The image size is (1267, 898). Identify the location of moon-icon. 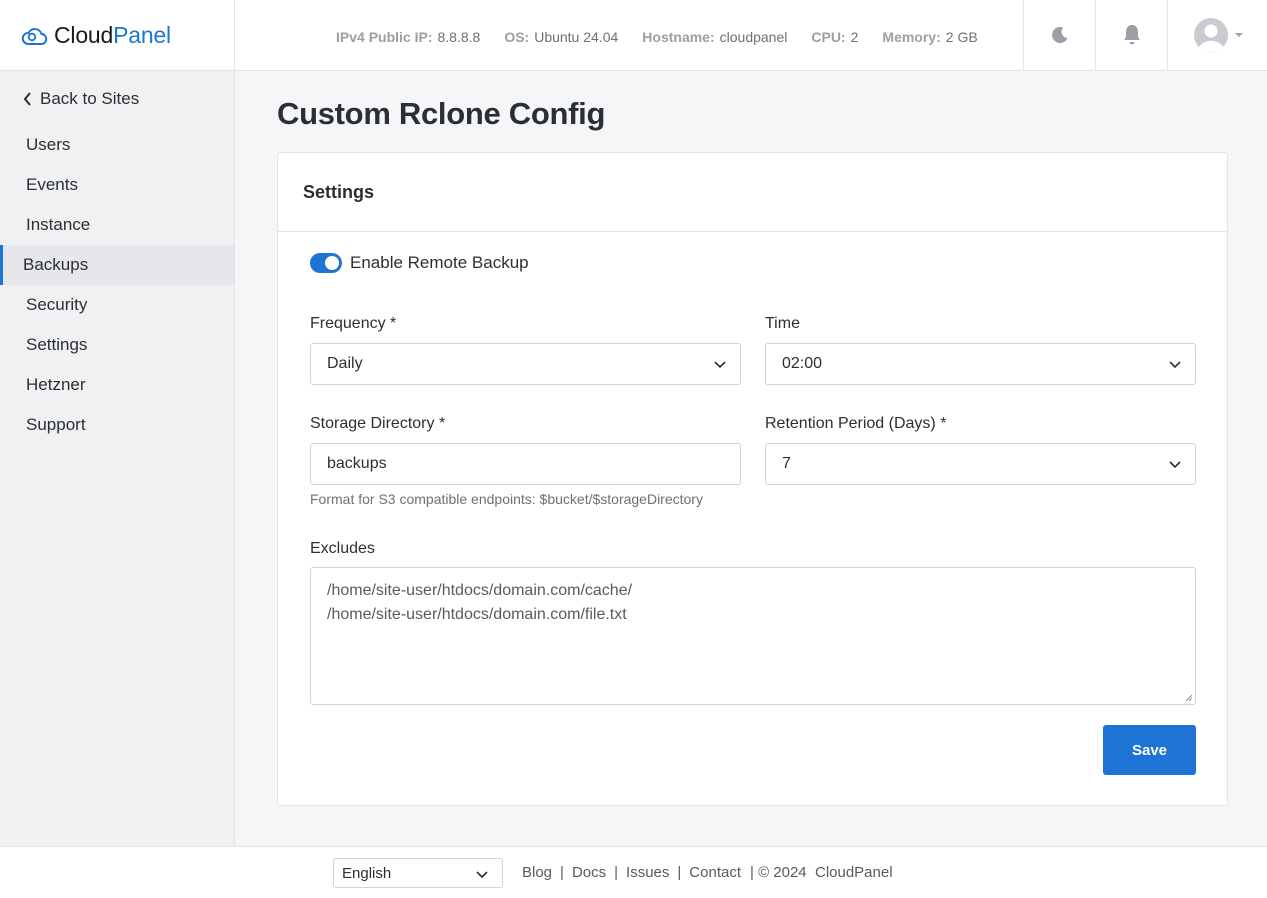
(1059, 34).